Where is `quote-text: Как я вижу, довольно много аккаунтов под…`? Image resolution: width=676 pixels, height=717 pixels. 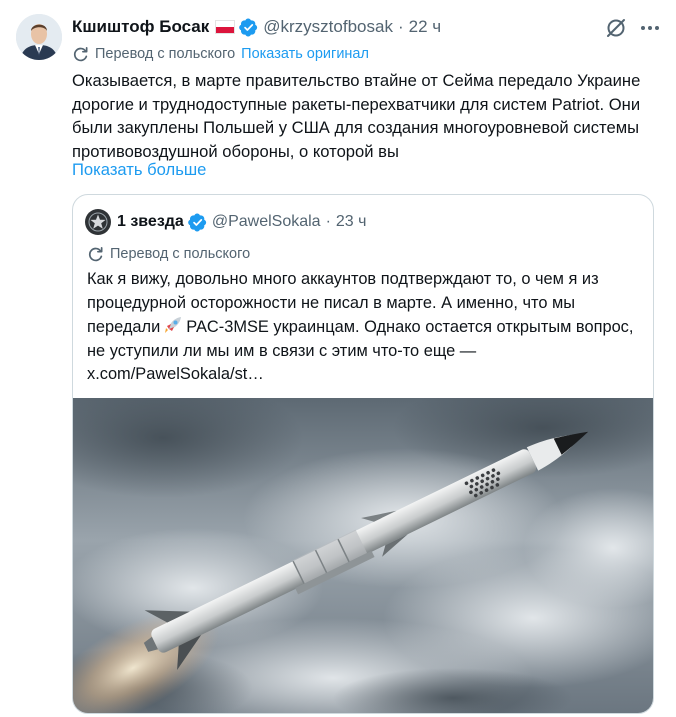 quote-text: Как я вижу, довольно много аккаунтов под… is located at coordinates (365, 327).